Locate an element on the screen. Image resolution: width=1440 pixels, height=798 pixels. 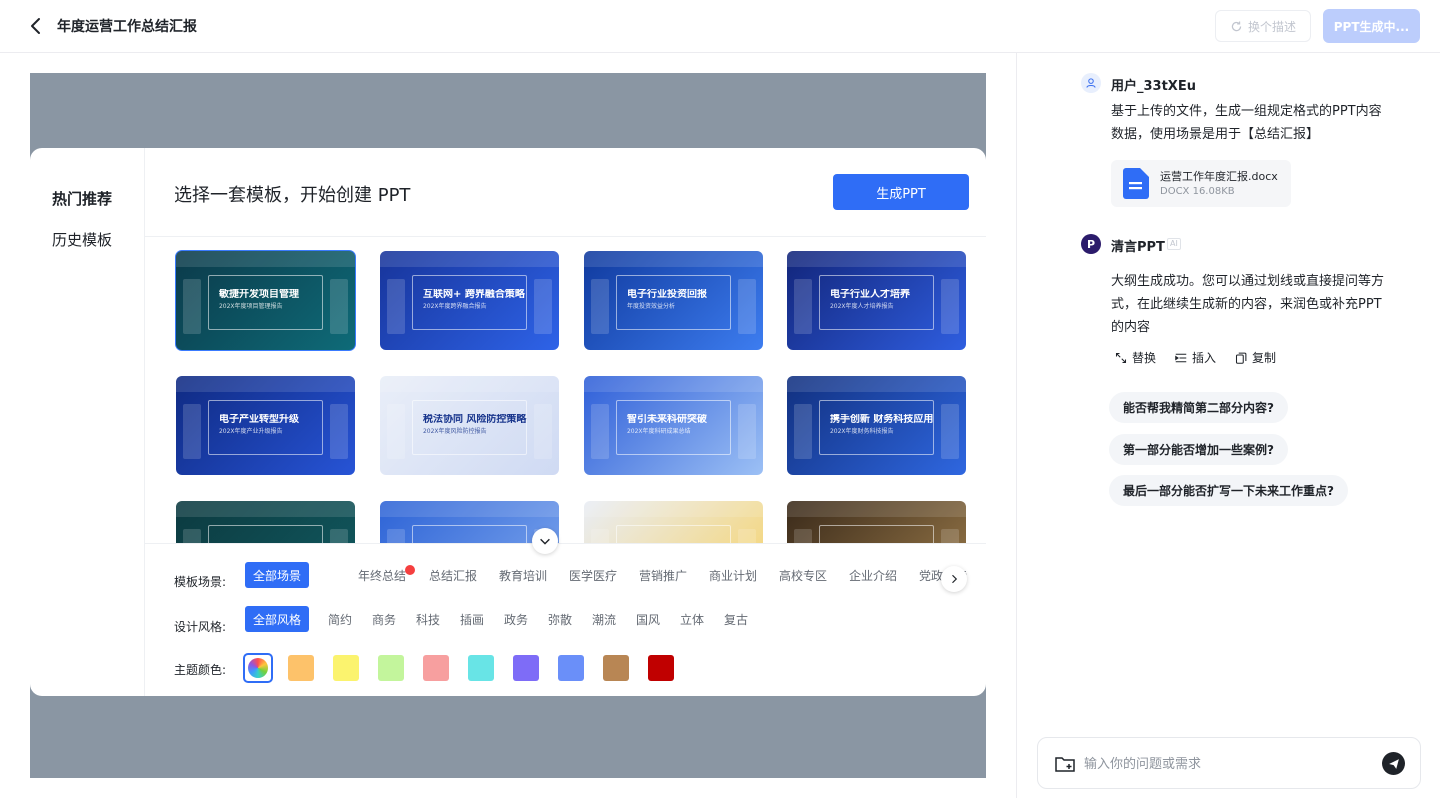
generate-ppt-button: 生成PPT is located at coordinates (901, 192).